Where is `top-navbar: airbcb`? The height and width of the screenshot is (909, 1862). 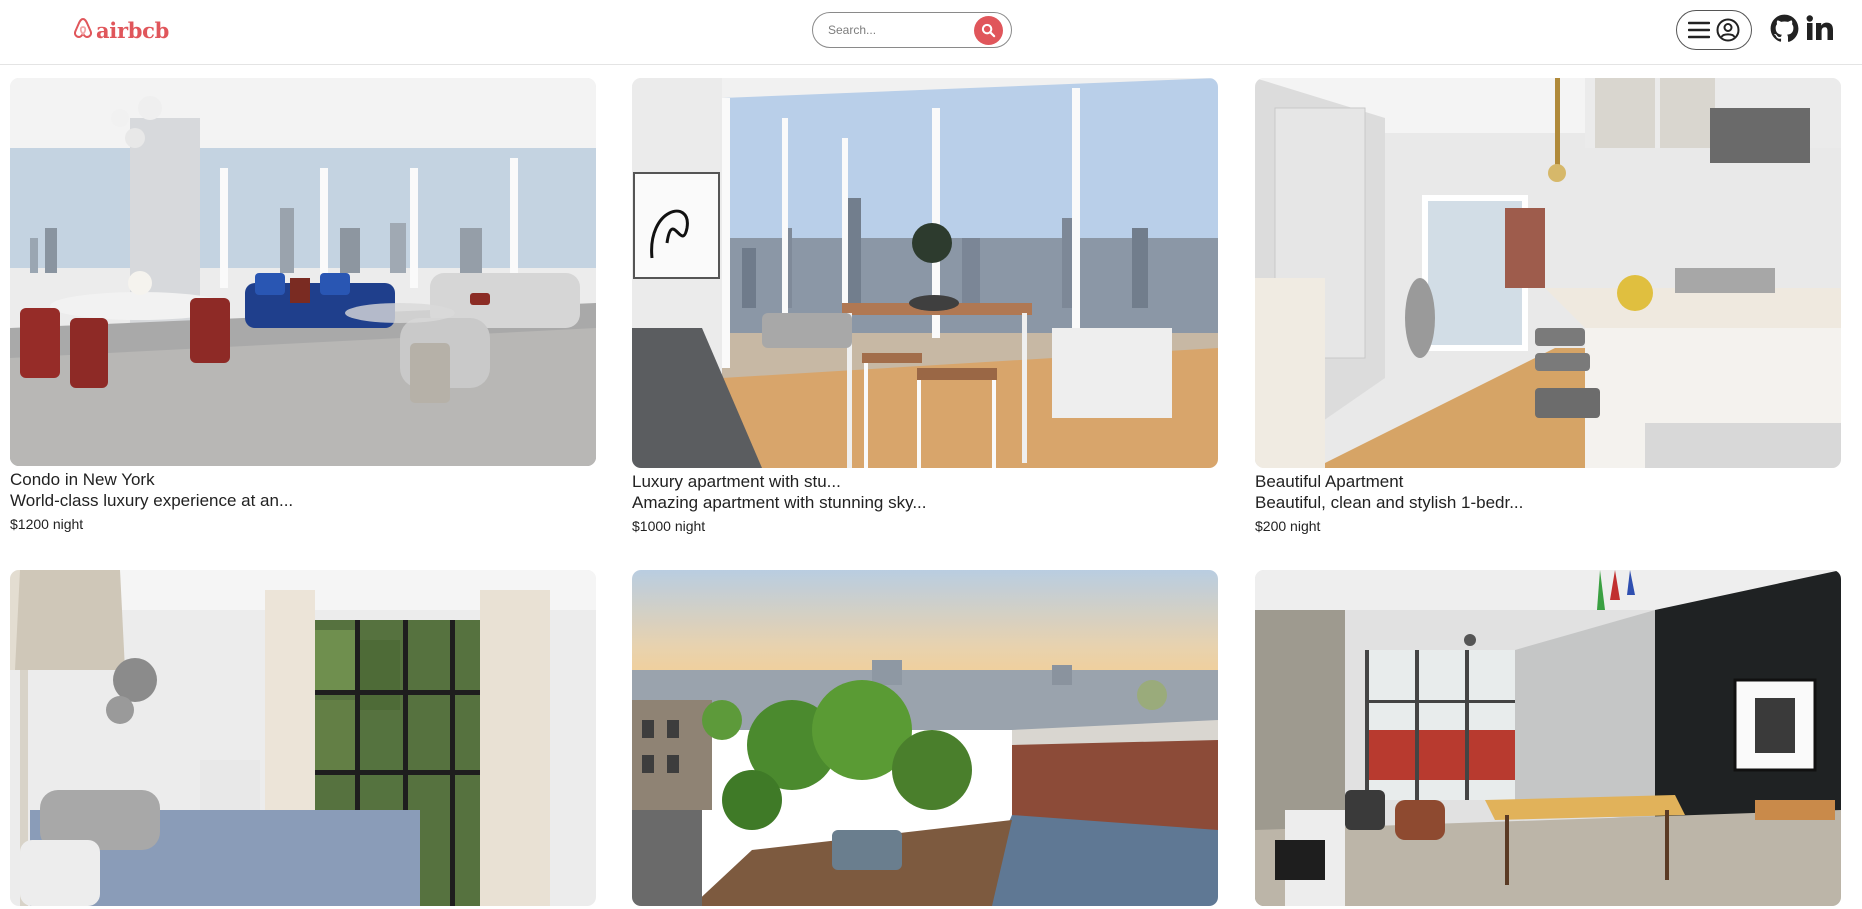
top-navbar: airbcb is located at coordinates (931, 32).